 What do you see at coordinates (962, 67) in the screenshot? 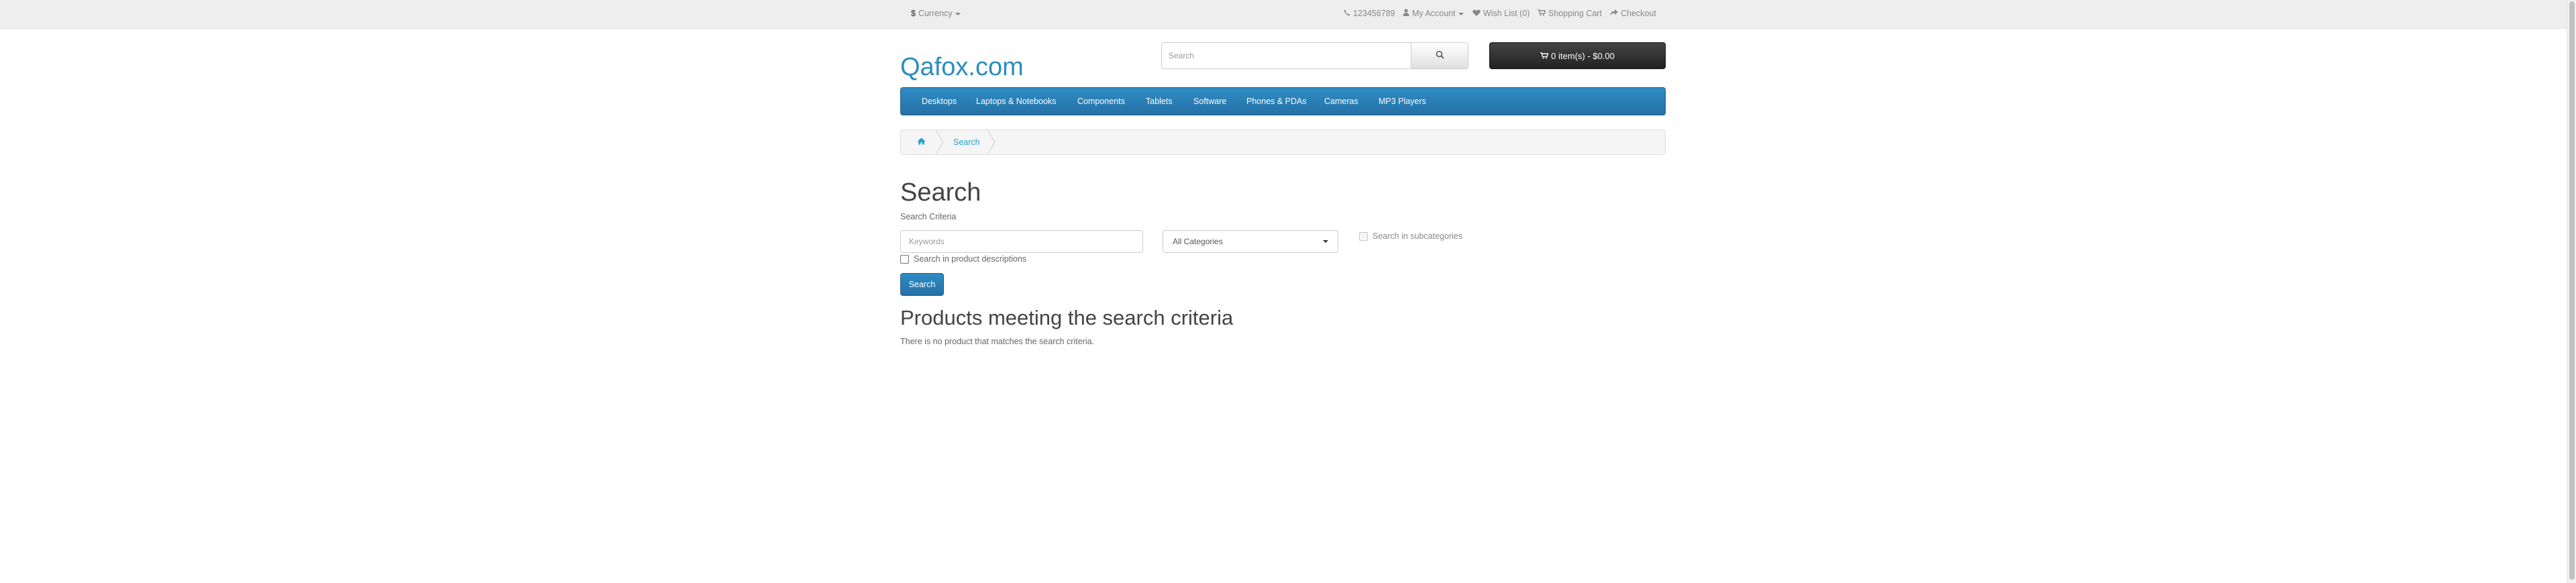
I see `site-logo: Qafox.com` at bounding box center [962, 67].